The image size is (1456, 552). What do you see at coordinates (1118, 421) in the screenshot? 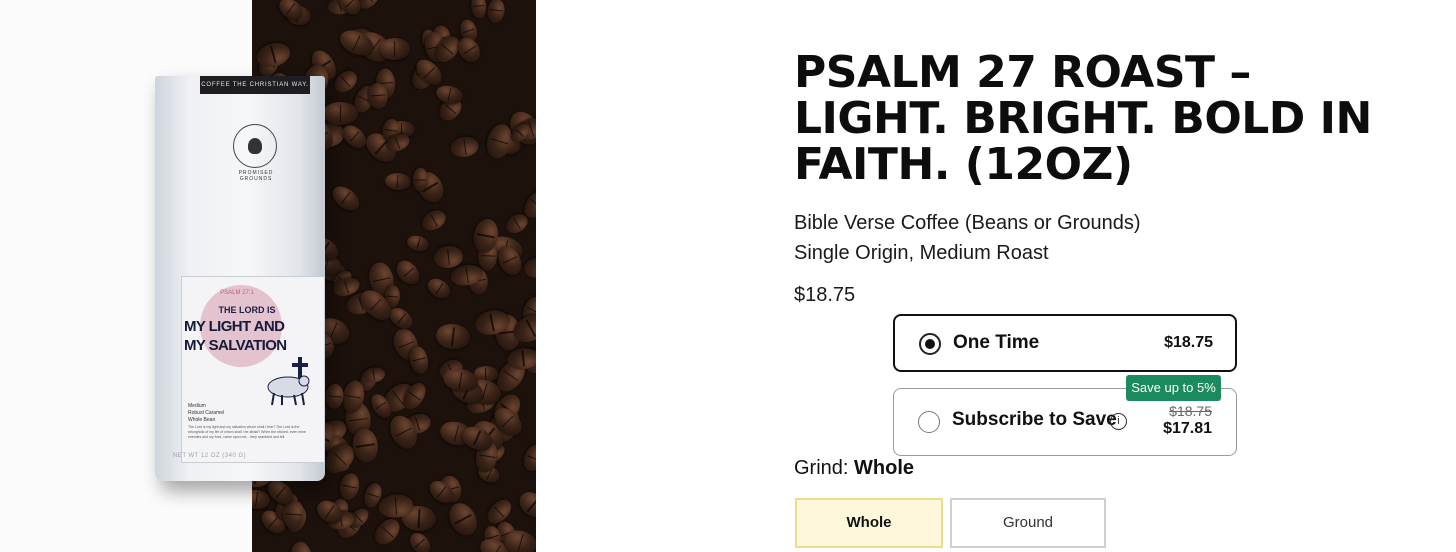
I see `info-icon: i` at bounding box center [1118, 421].